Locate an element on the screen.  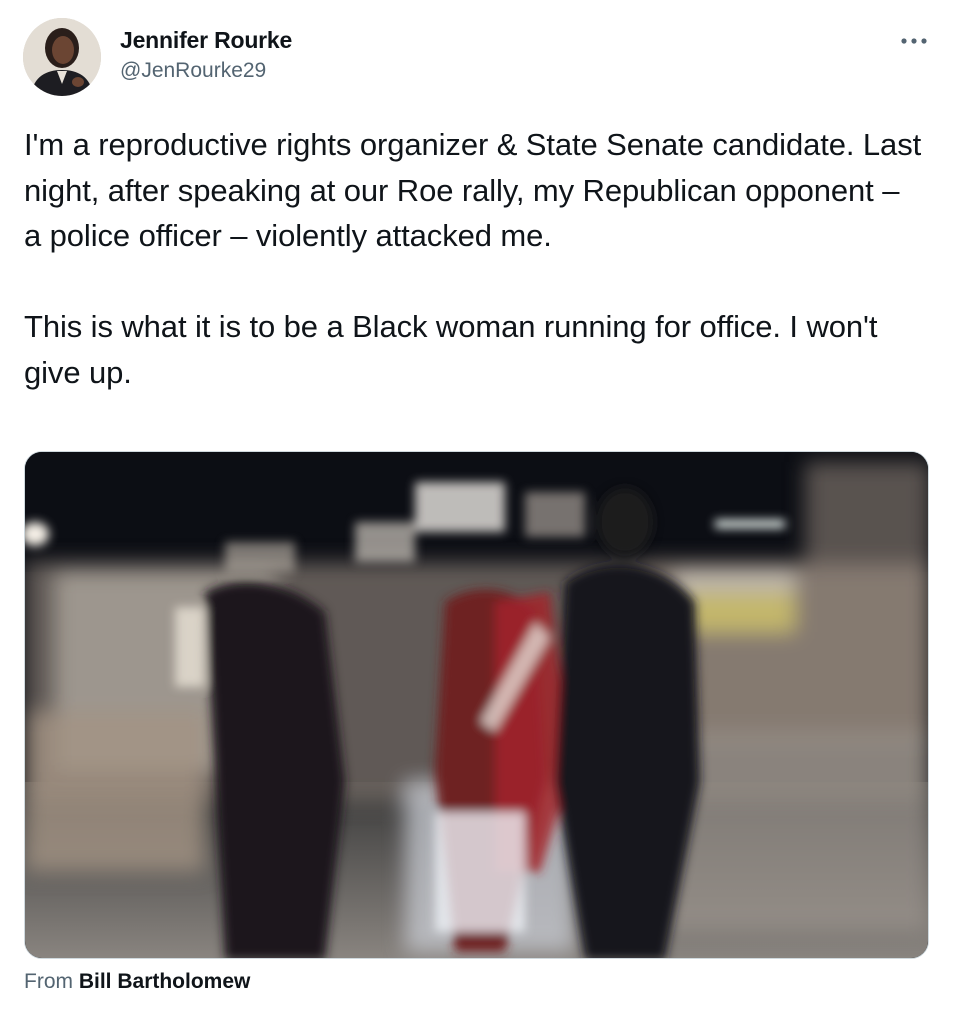
media-attribution: From Bill Bartholomew is located at coordinates (137, 982).